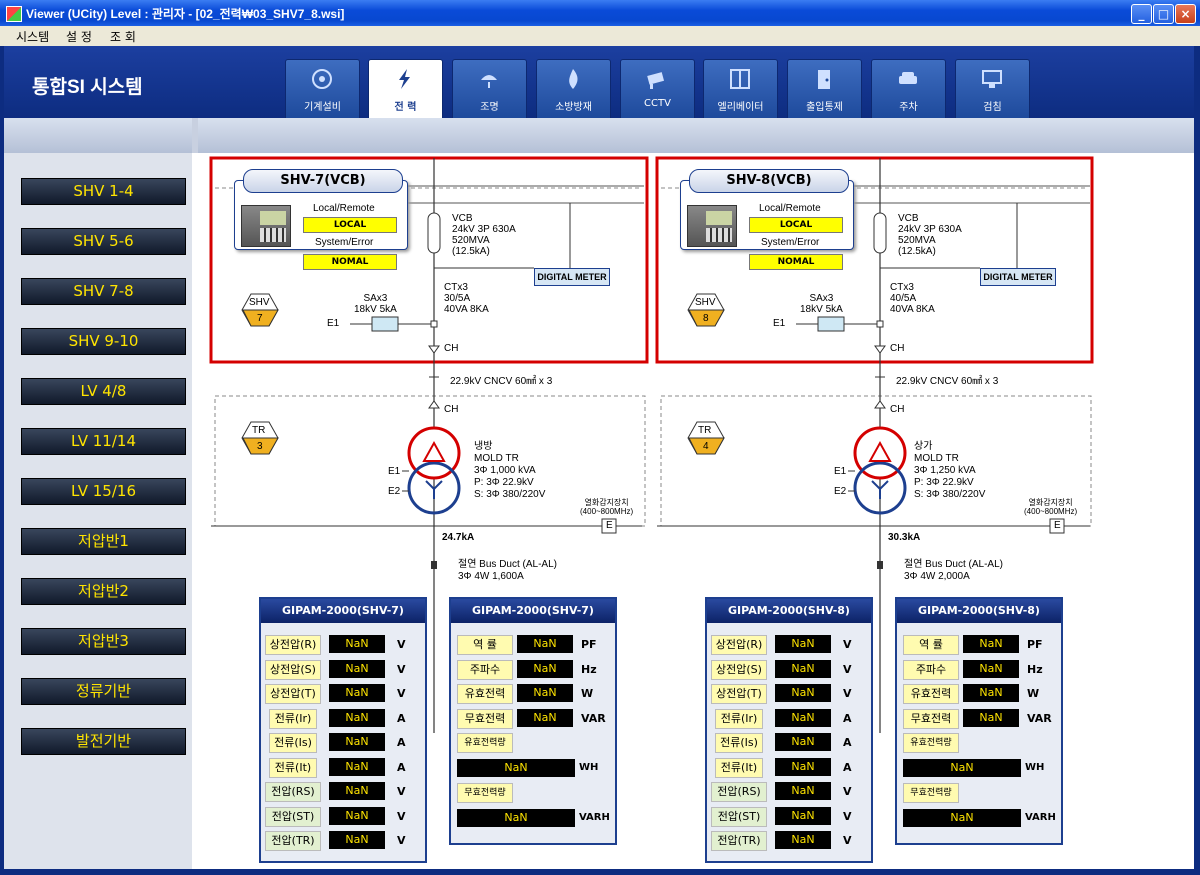 The image size is (1200, 875). I want to click on nav-button: 저압반3, so click(103, 641).